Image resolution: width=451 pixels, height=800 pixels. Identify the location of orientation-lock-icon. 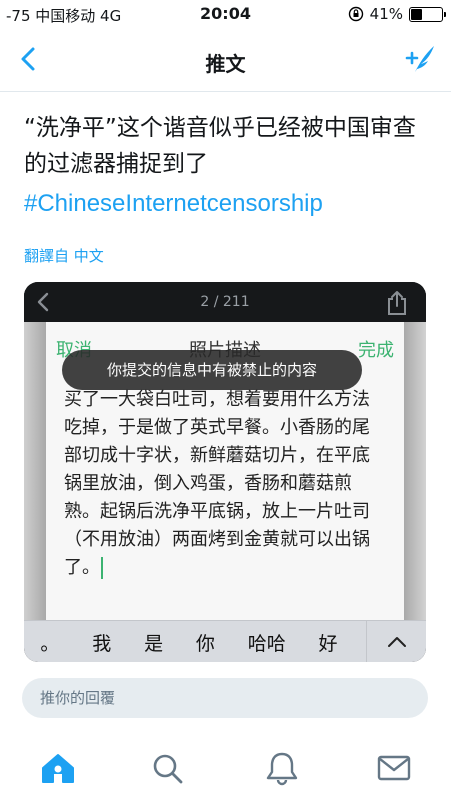
(355, 14).